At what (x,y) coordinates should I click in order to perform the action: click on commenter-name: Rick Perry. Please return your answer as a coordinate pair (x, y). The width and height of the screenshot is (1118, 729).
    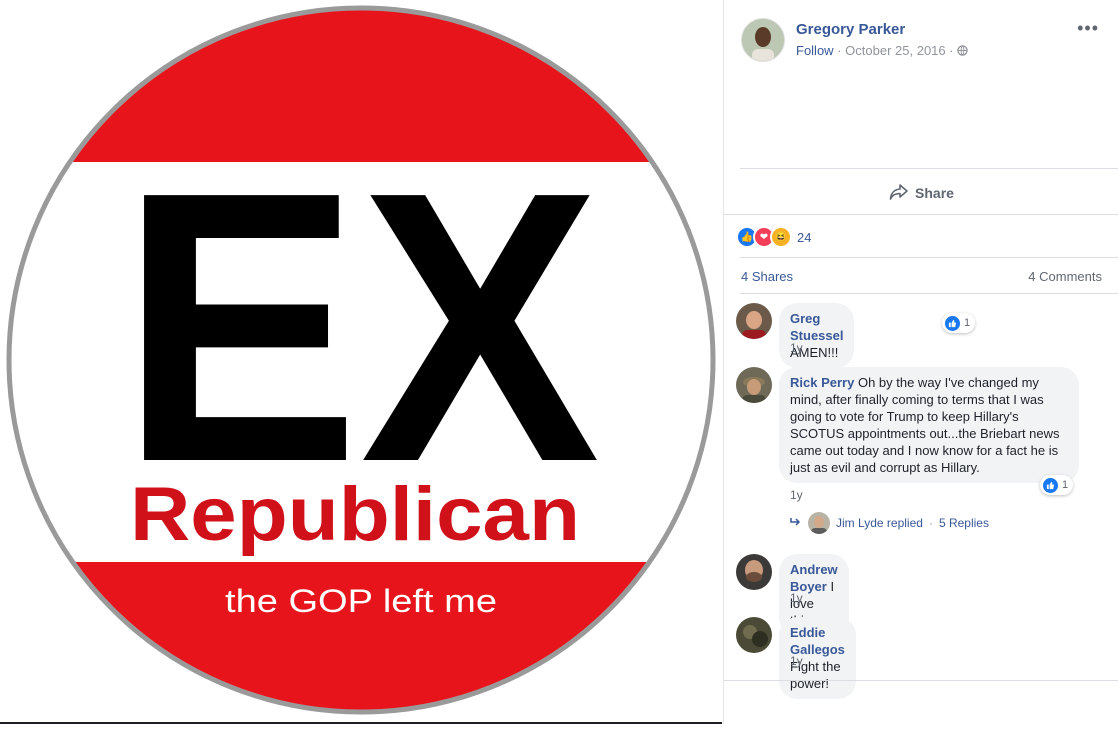
    Looking at the image, I should click on (822, 382).